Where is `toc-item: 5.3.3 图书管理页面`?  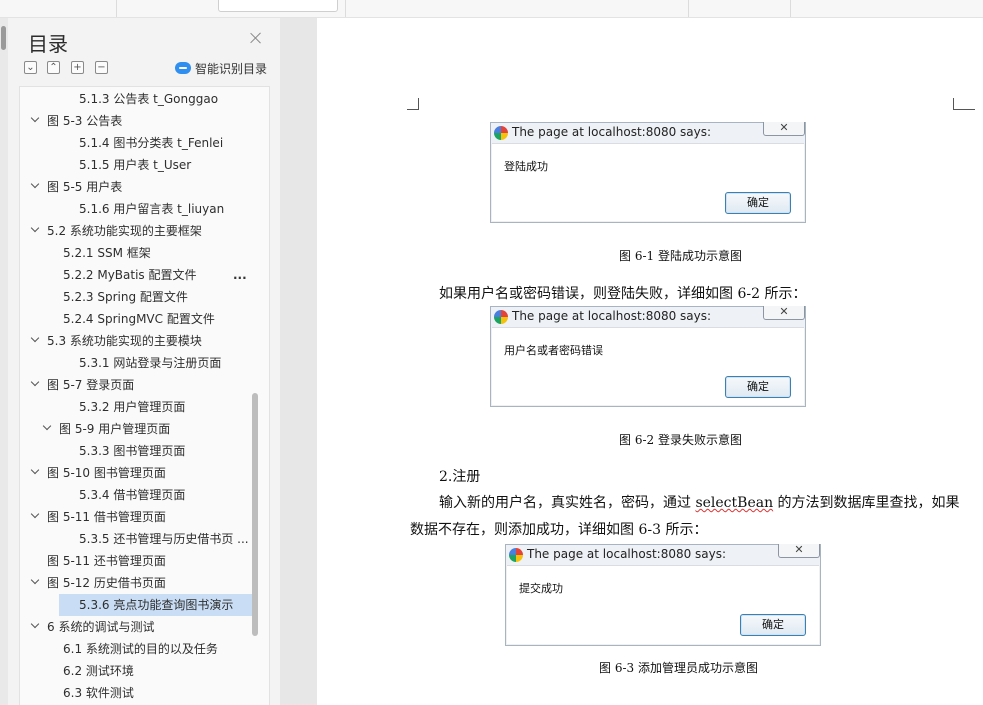 toc-item: 5.3.3 图书管理页面 is located at coordinates (135, 451).